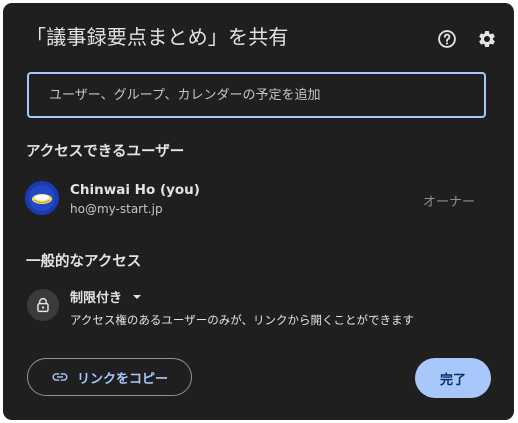 The width and height of the screenshot is (518, 423). I want to click on dialog-title: 「議事録要点まとめ」を共有, so click(157, 37).